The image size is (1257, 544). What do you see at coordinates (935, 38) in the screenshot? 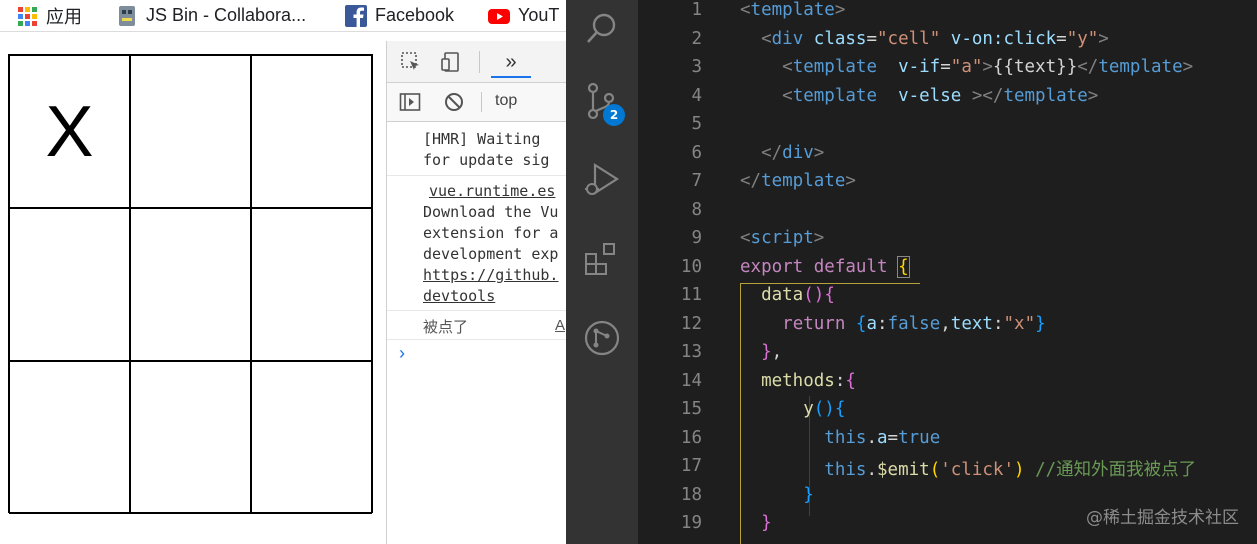
I see `code-line: <div class="cell" v-on:click="y">` at bounding box center [935, 38].